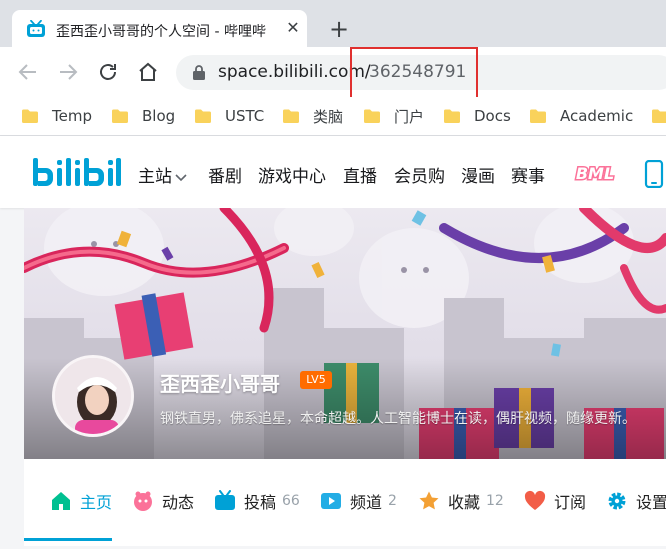 The width and height of the screenshot is (666, 549). I want to click on bookmark-leinao: 类脑, so click(313, 116).